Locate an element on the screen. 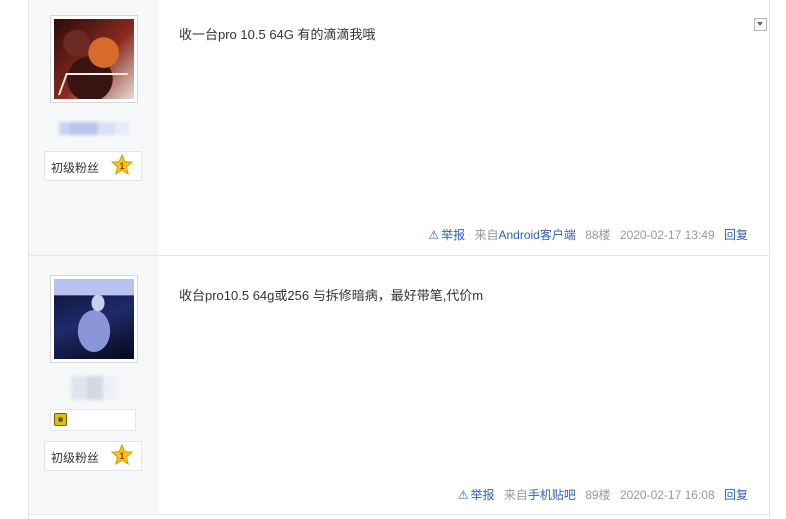 This screenshot has width=786, height=519. floor-number: 88楼 is located at coordinates (598, 235).